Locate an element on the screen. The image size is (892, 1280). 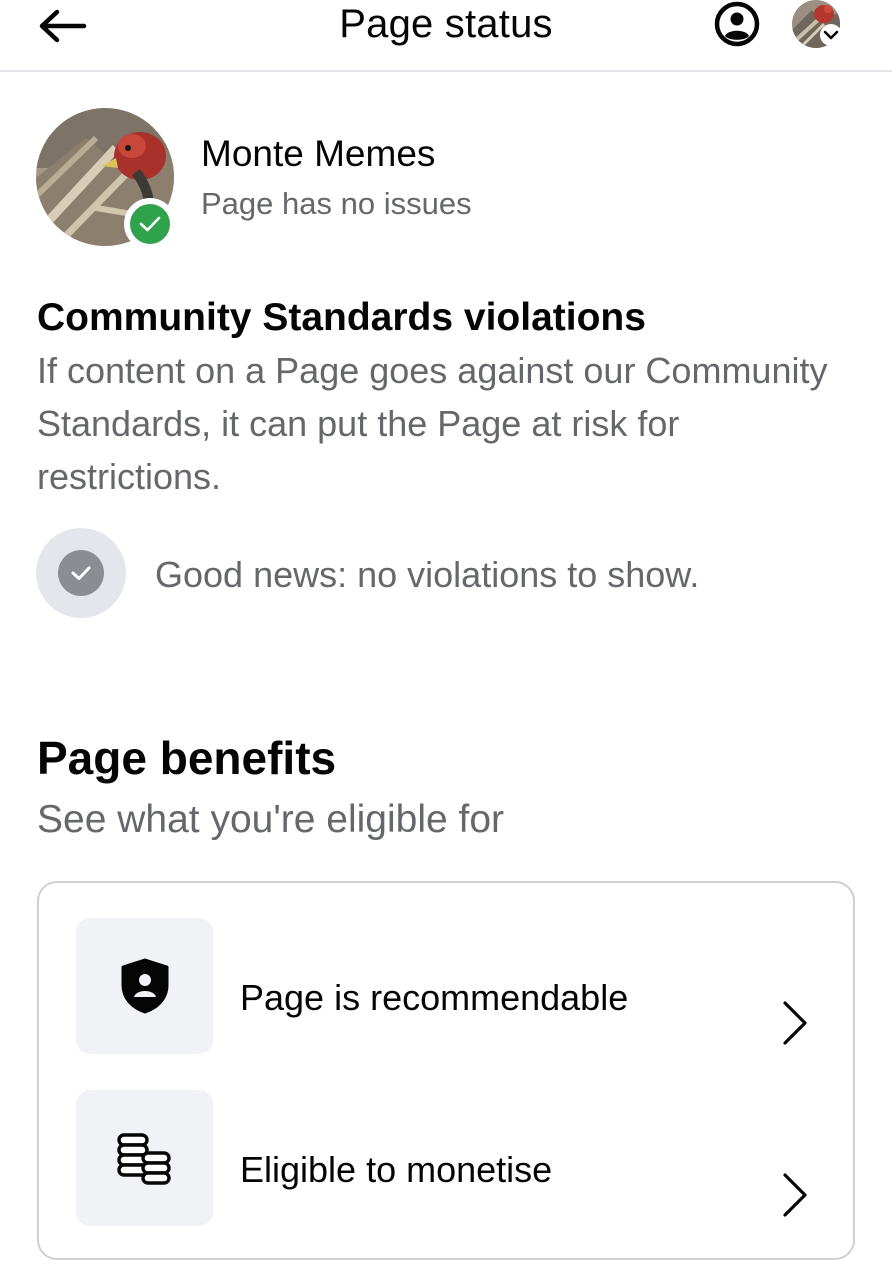
benefit-label: Eligible to monetise is located at coordinates (396, 1169).